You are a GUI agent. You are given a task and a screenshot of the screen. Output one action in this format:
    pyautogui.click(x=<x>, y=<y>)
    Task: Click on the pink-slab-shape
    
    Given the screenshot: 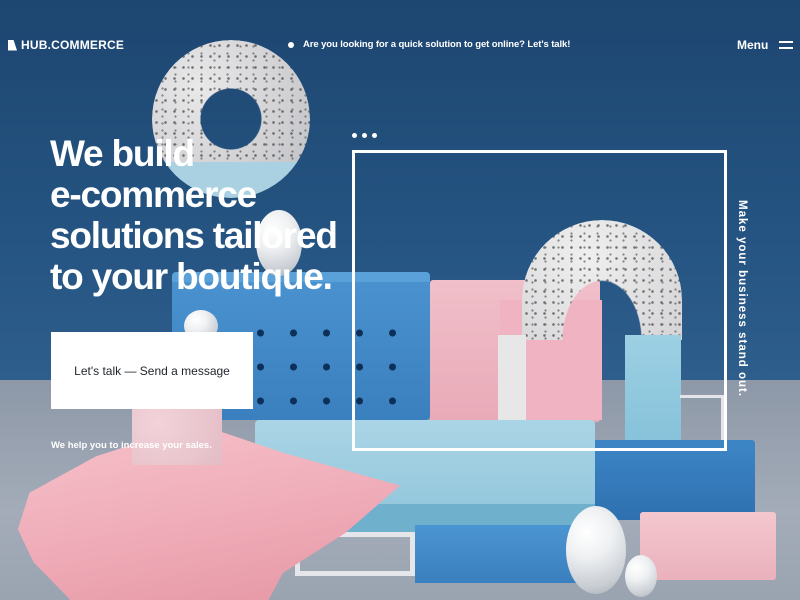 What is the action you would take?
    pyautogui.click(x=708, y=546)
    